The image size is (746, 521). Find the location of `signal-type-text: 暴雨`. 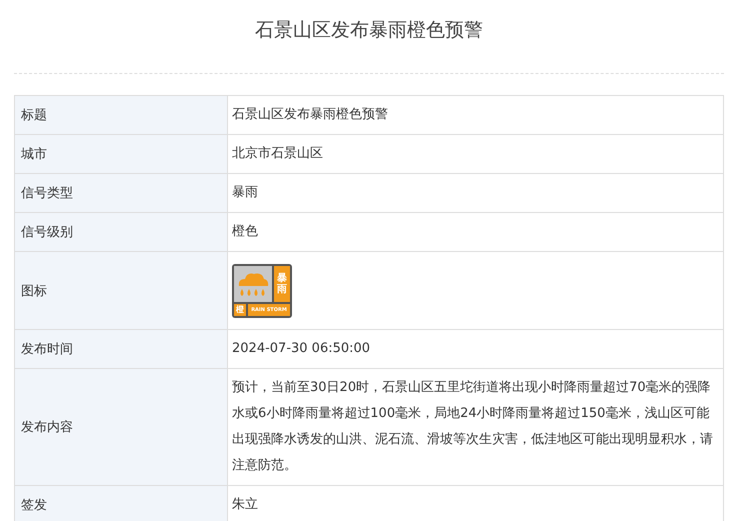

signal-type-text: 暴雨 is located at coordinates (282, 284).